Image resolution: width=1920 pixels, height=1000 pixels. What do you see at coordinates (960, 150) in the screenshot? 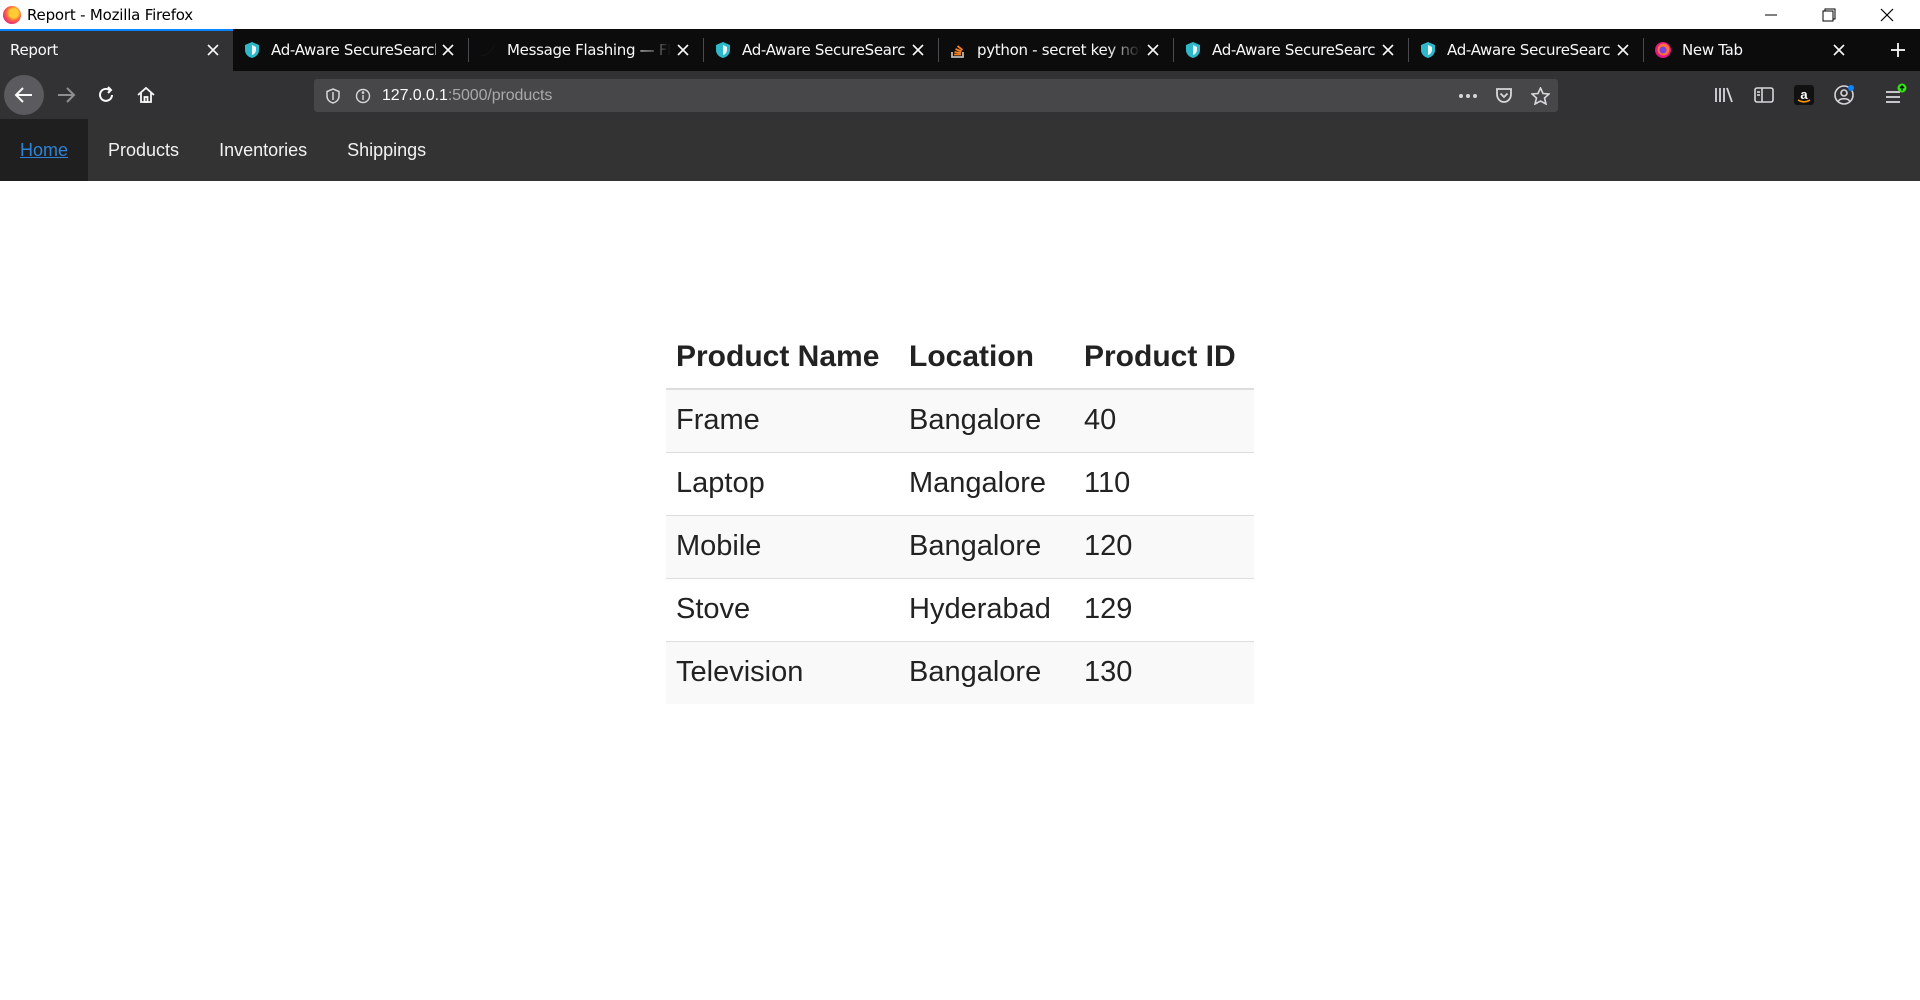
I see `site-nav: Home Products Inventories Shippings` at bounding box center [960, 150].